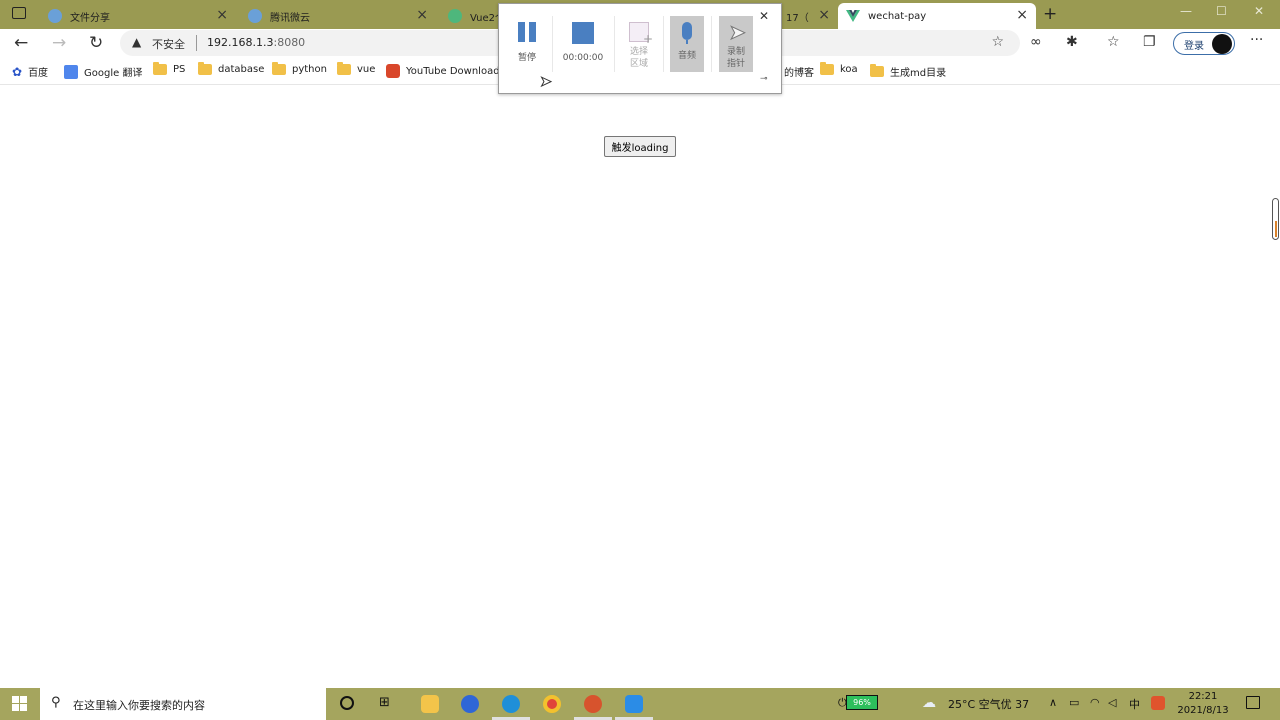  Describe the element at coordinates (1112, 702) in the screenshot. I see `volume-icon: ◁` at that location.